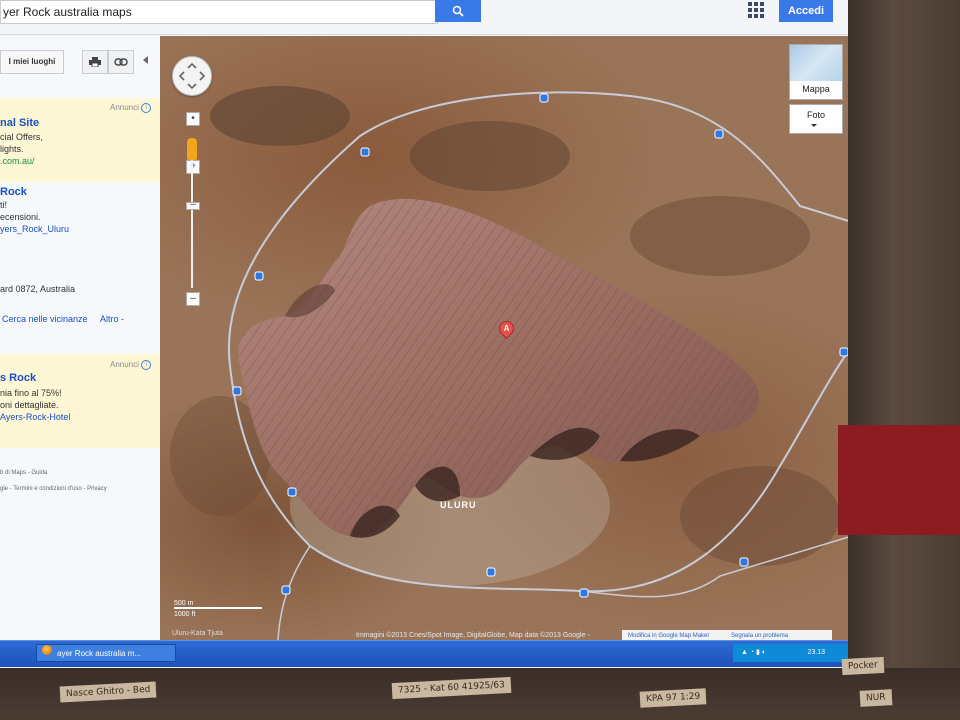 This screenshot has width=960, height=720. Describe the element at coordinates (185, 614) in the screenshot. I see `scale-label: 1000 ft` at that location.